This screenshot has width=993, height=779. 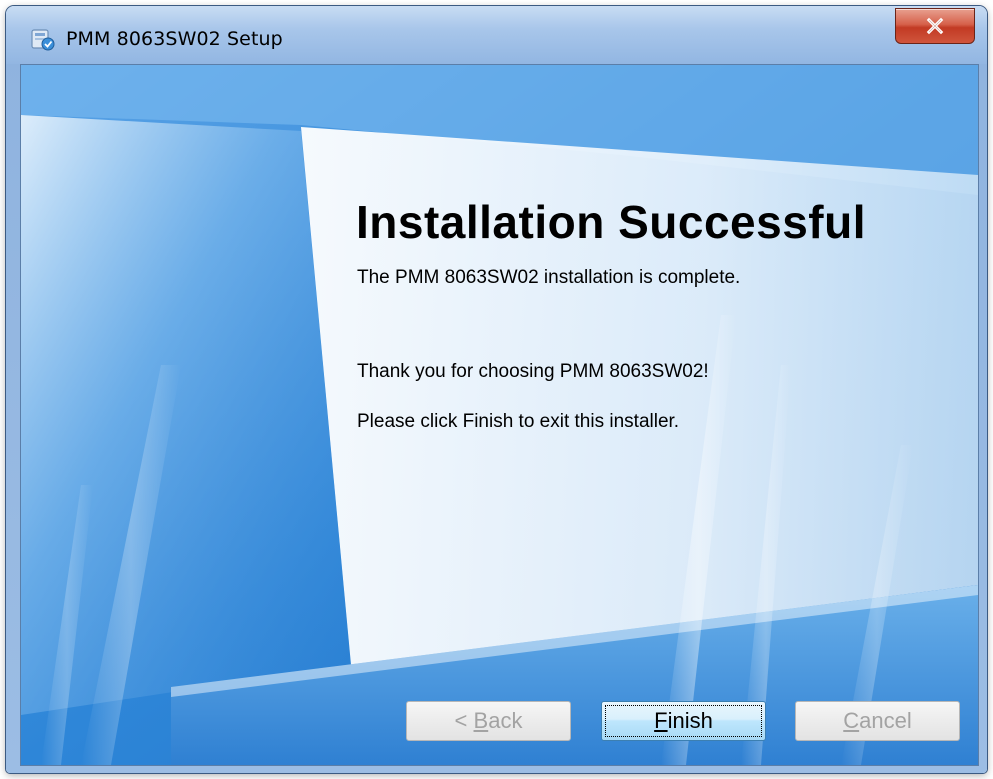 I want to click on cancel-button: Cancel, so click(x=877, y=721).